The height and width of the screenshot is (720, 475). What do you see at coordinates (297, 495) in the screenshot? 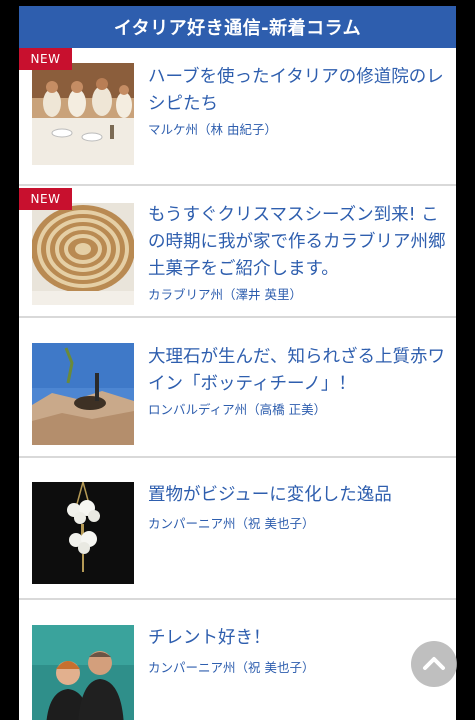
I see `item-title: 置物がビジューに変化した逸品` at bounding box center [297, 495].